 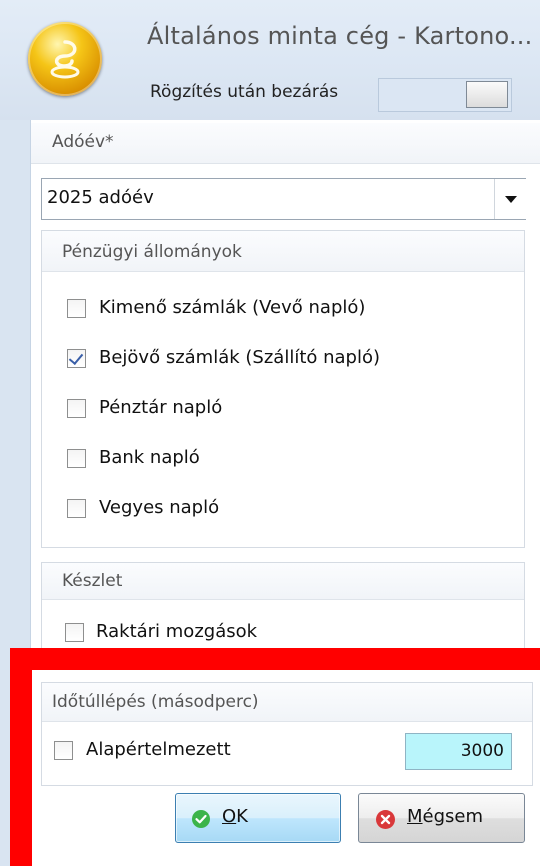 I want to click on app-logo-icon, so click(x=65, y=59).